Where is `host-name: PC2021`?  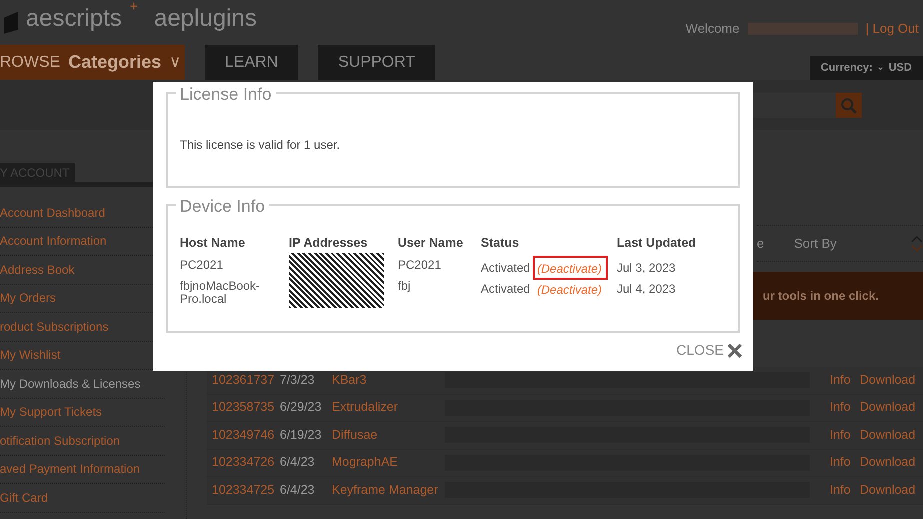
host-name: PC2021 is located at coordinates (202, 266).